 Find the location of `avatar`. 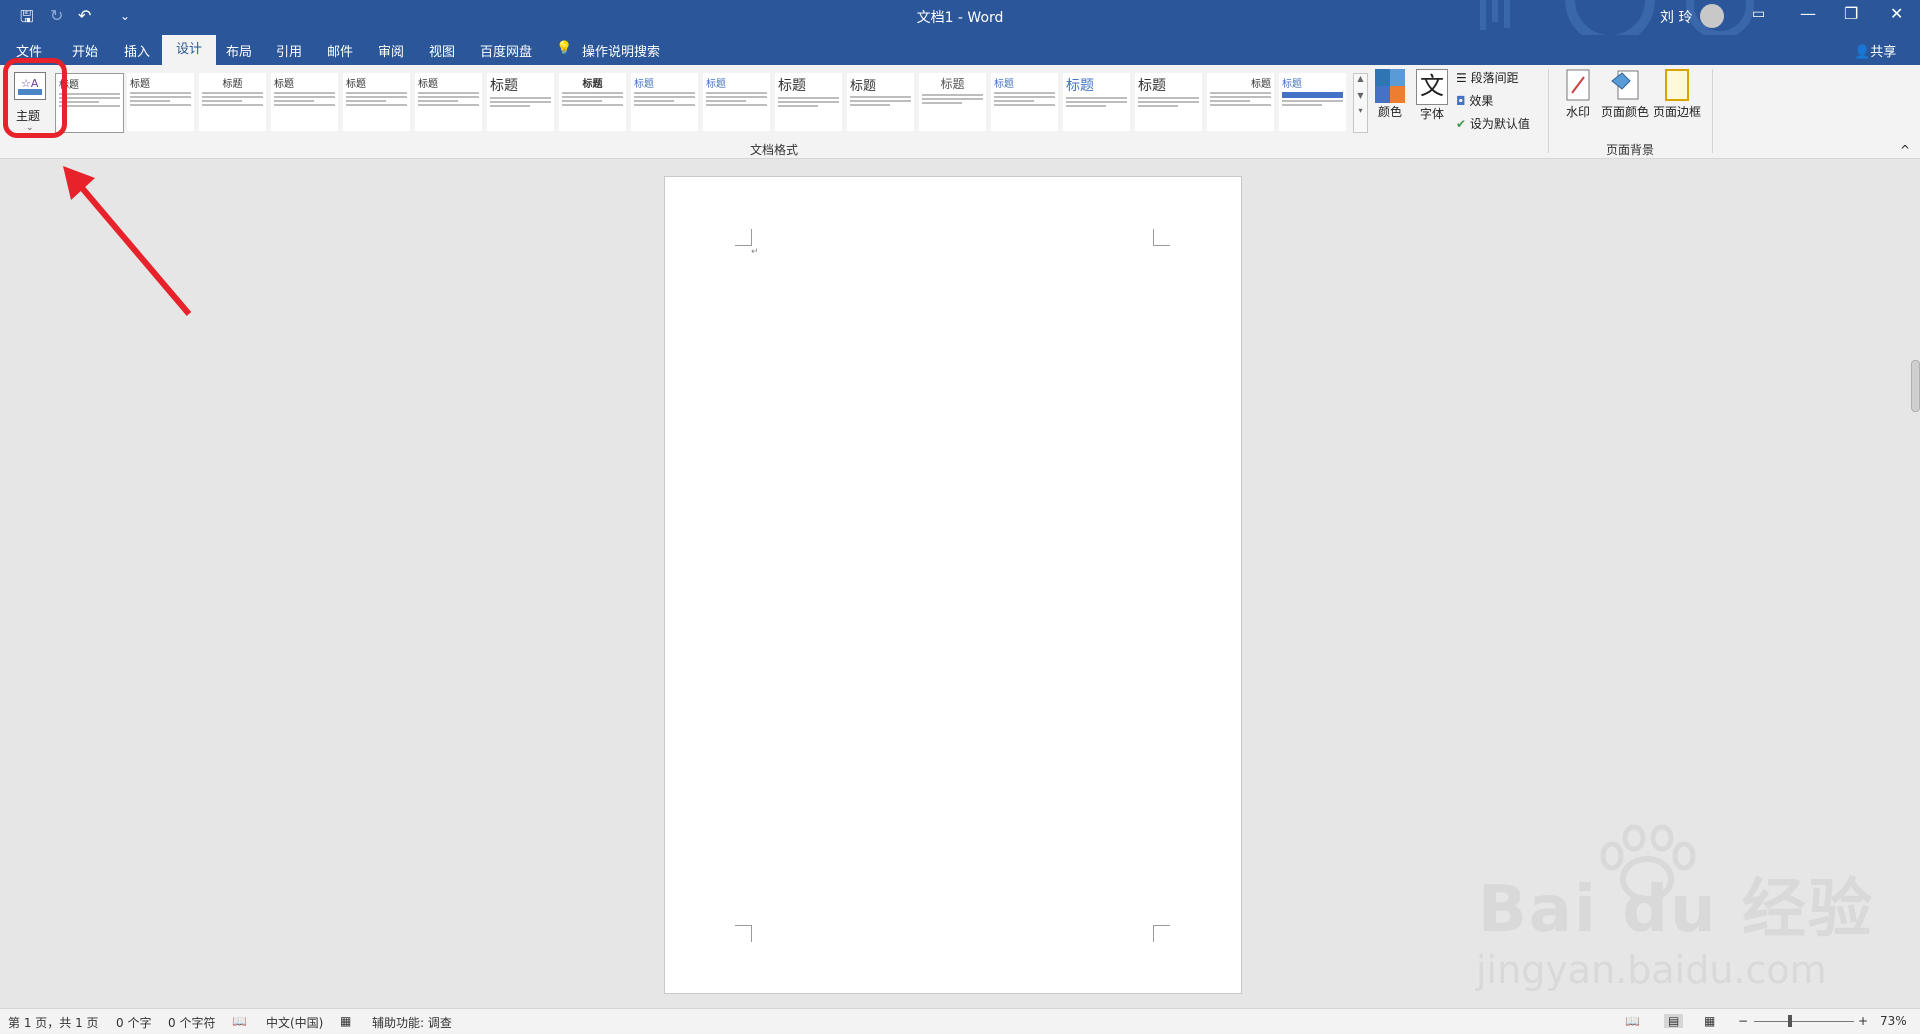

avatar is located at coordinates (1712, 16).